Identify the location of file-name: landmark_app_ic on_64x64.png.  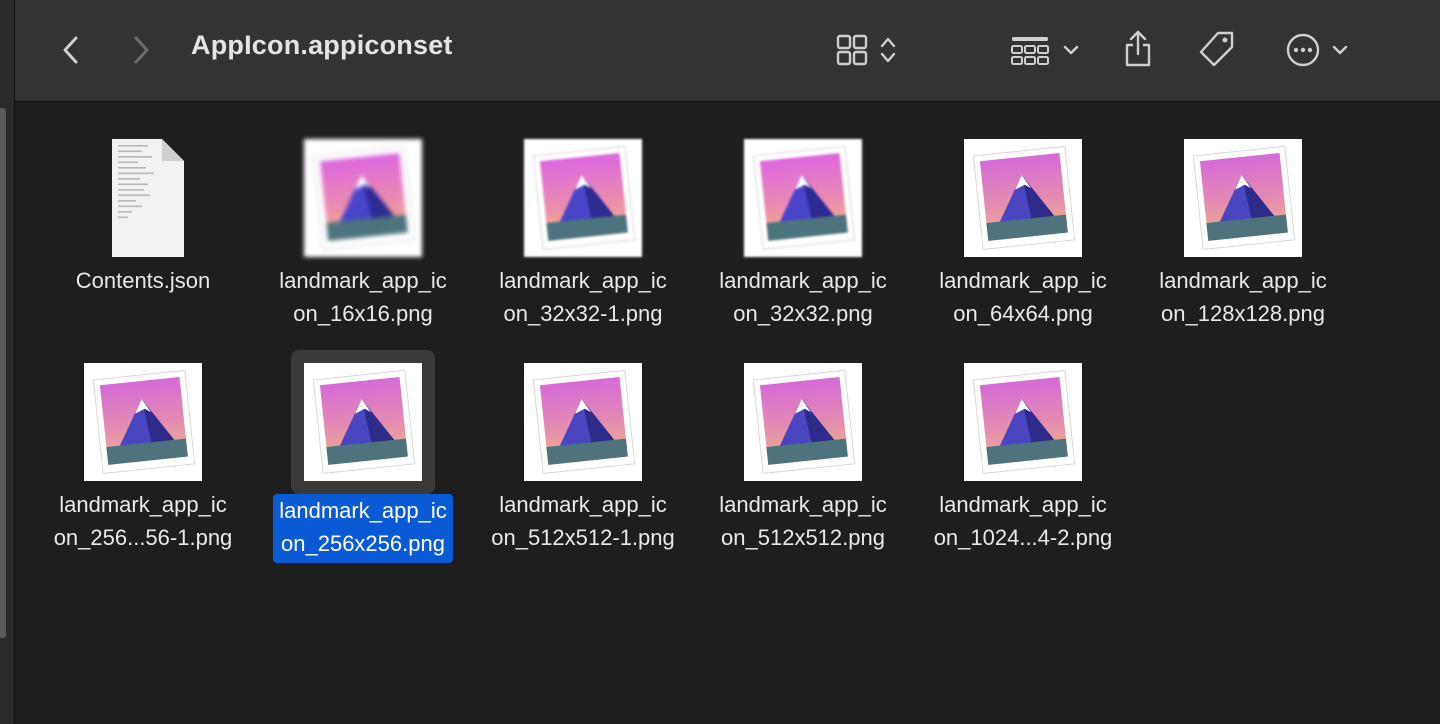
(1023, 297).